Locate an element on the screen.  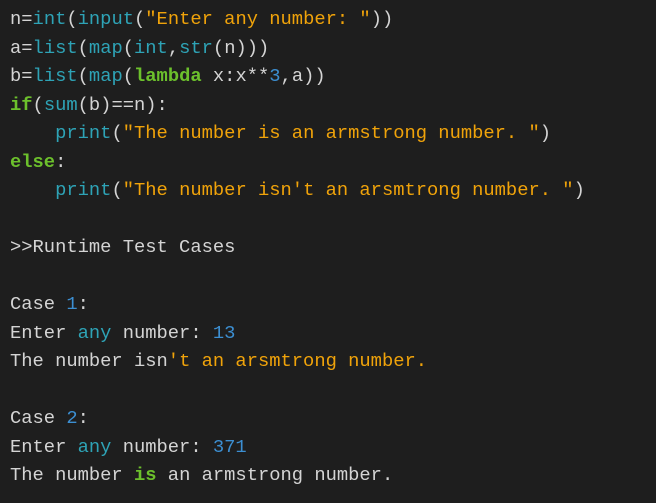
code-token: >>Runtime Test Cases is located at coordinates (123, 247).